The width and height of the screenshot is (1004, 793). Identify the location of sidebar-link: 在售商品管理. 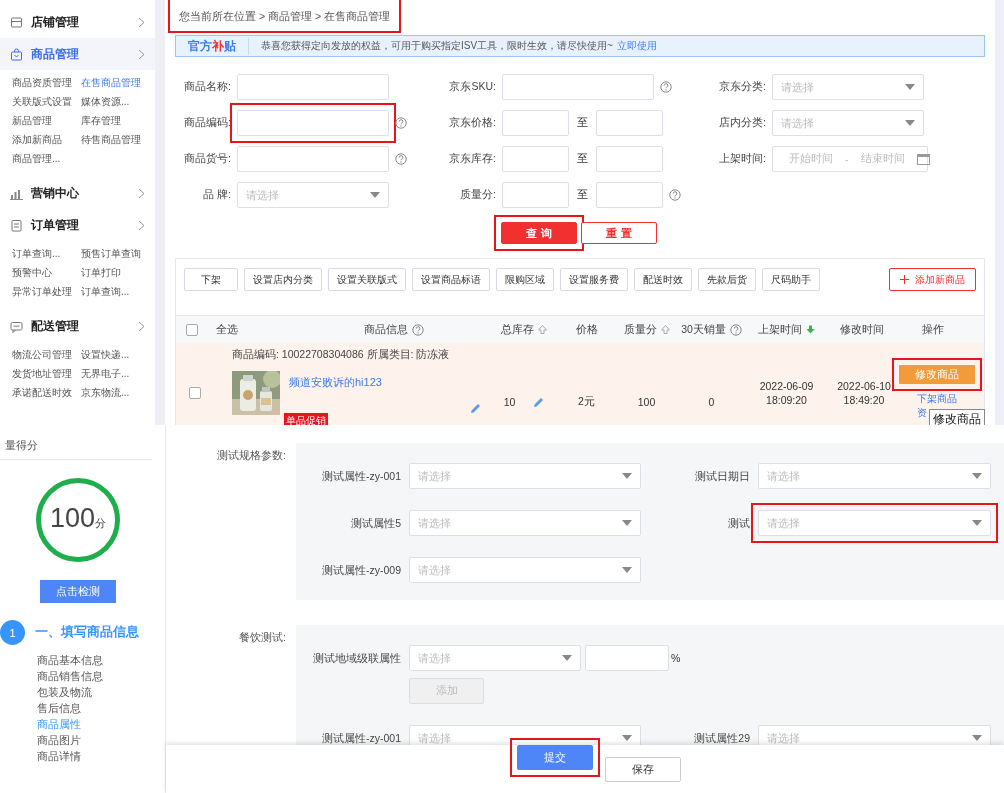
(117, 82).